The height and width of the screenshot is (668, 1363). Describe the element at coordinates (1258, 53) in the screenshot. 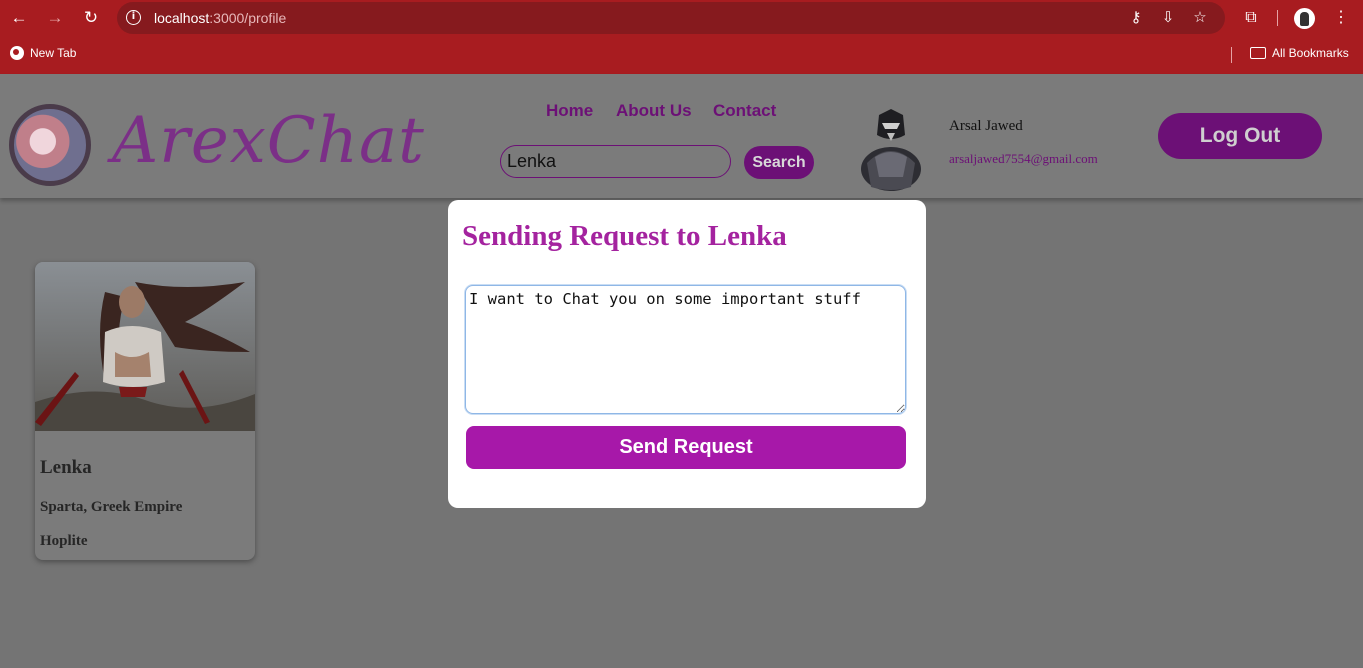

I see `folder-icon` at that location.